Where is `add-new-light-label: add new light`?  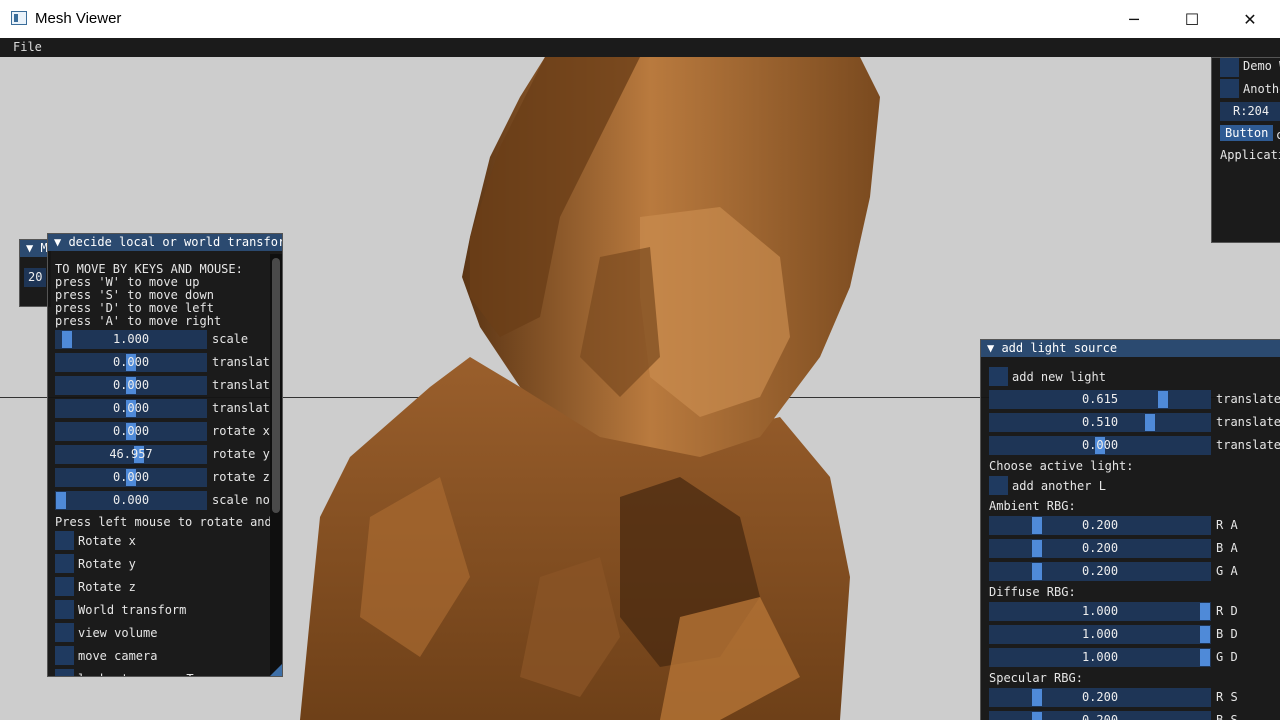
add-new-light-label: add new light is located at coordinates (1059, 377).